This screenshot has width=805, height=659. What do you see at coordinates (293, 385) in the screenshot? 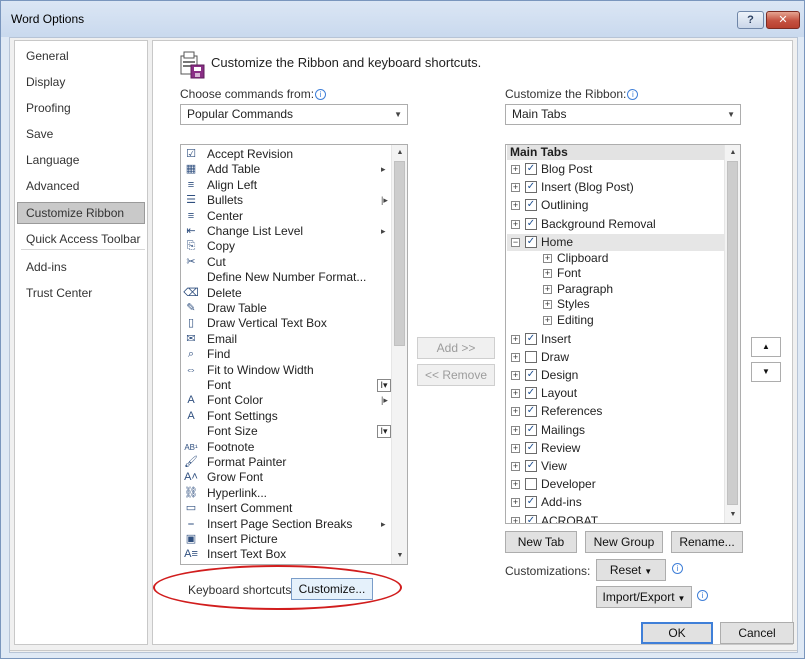
I see `command-item: Font I▾` at bounding box center [293, 385].